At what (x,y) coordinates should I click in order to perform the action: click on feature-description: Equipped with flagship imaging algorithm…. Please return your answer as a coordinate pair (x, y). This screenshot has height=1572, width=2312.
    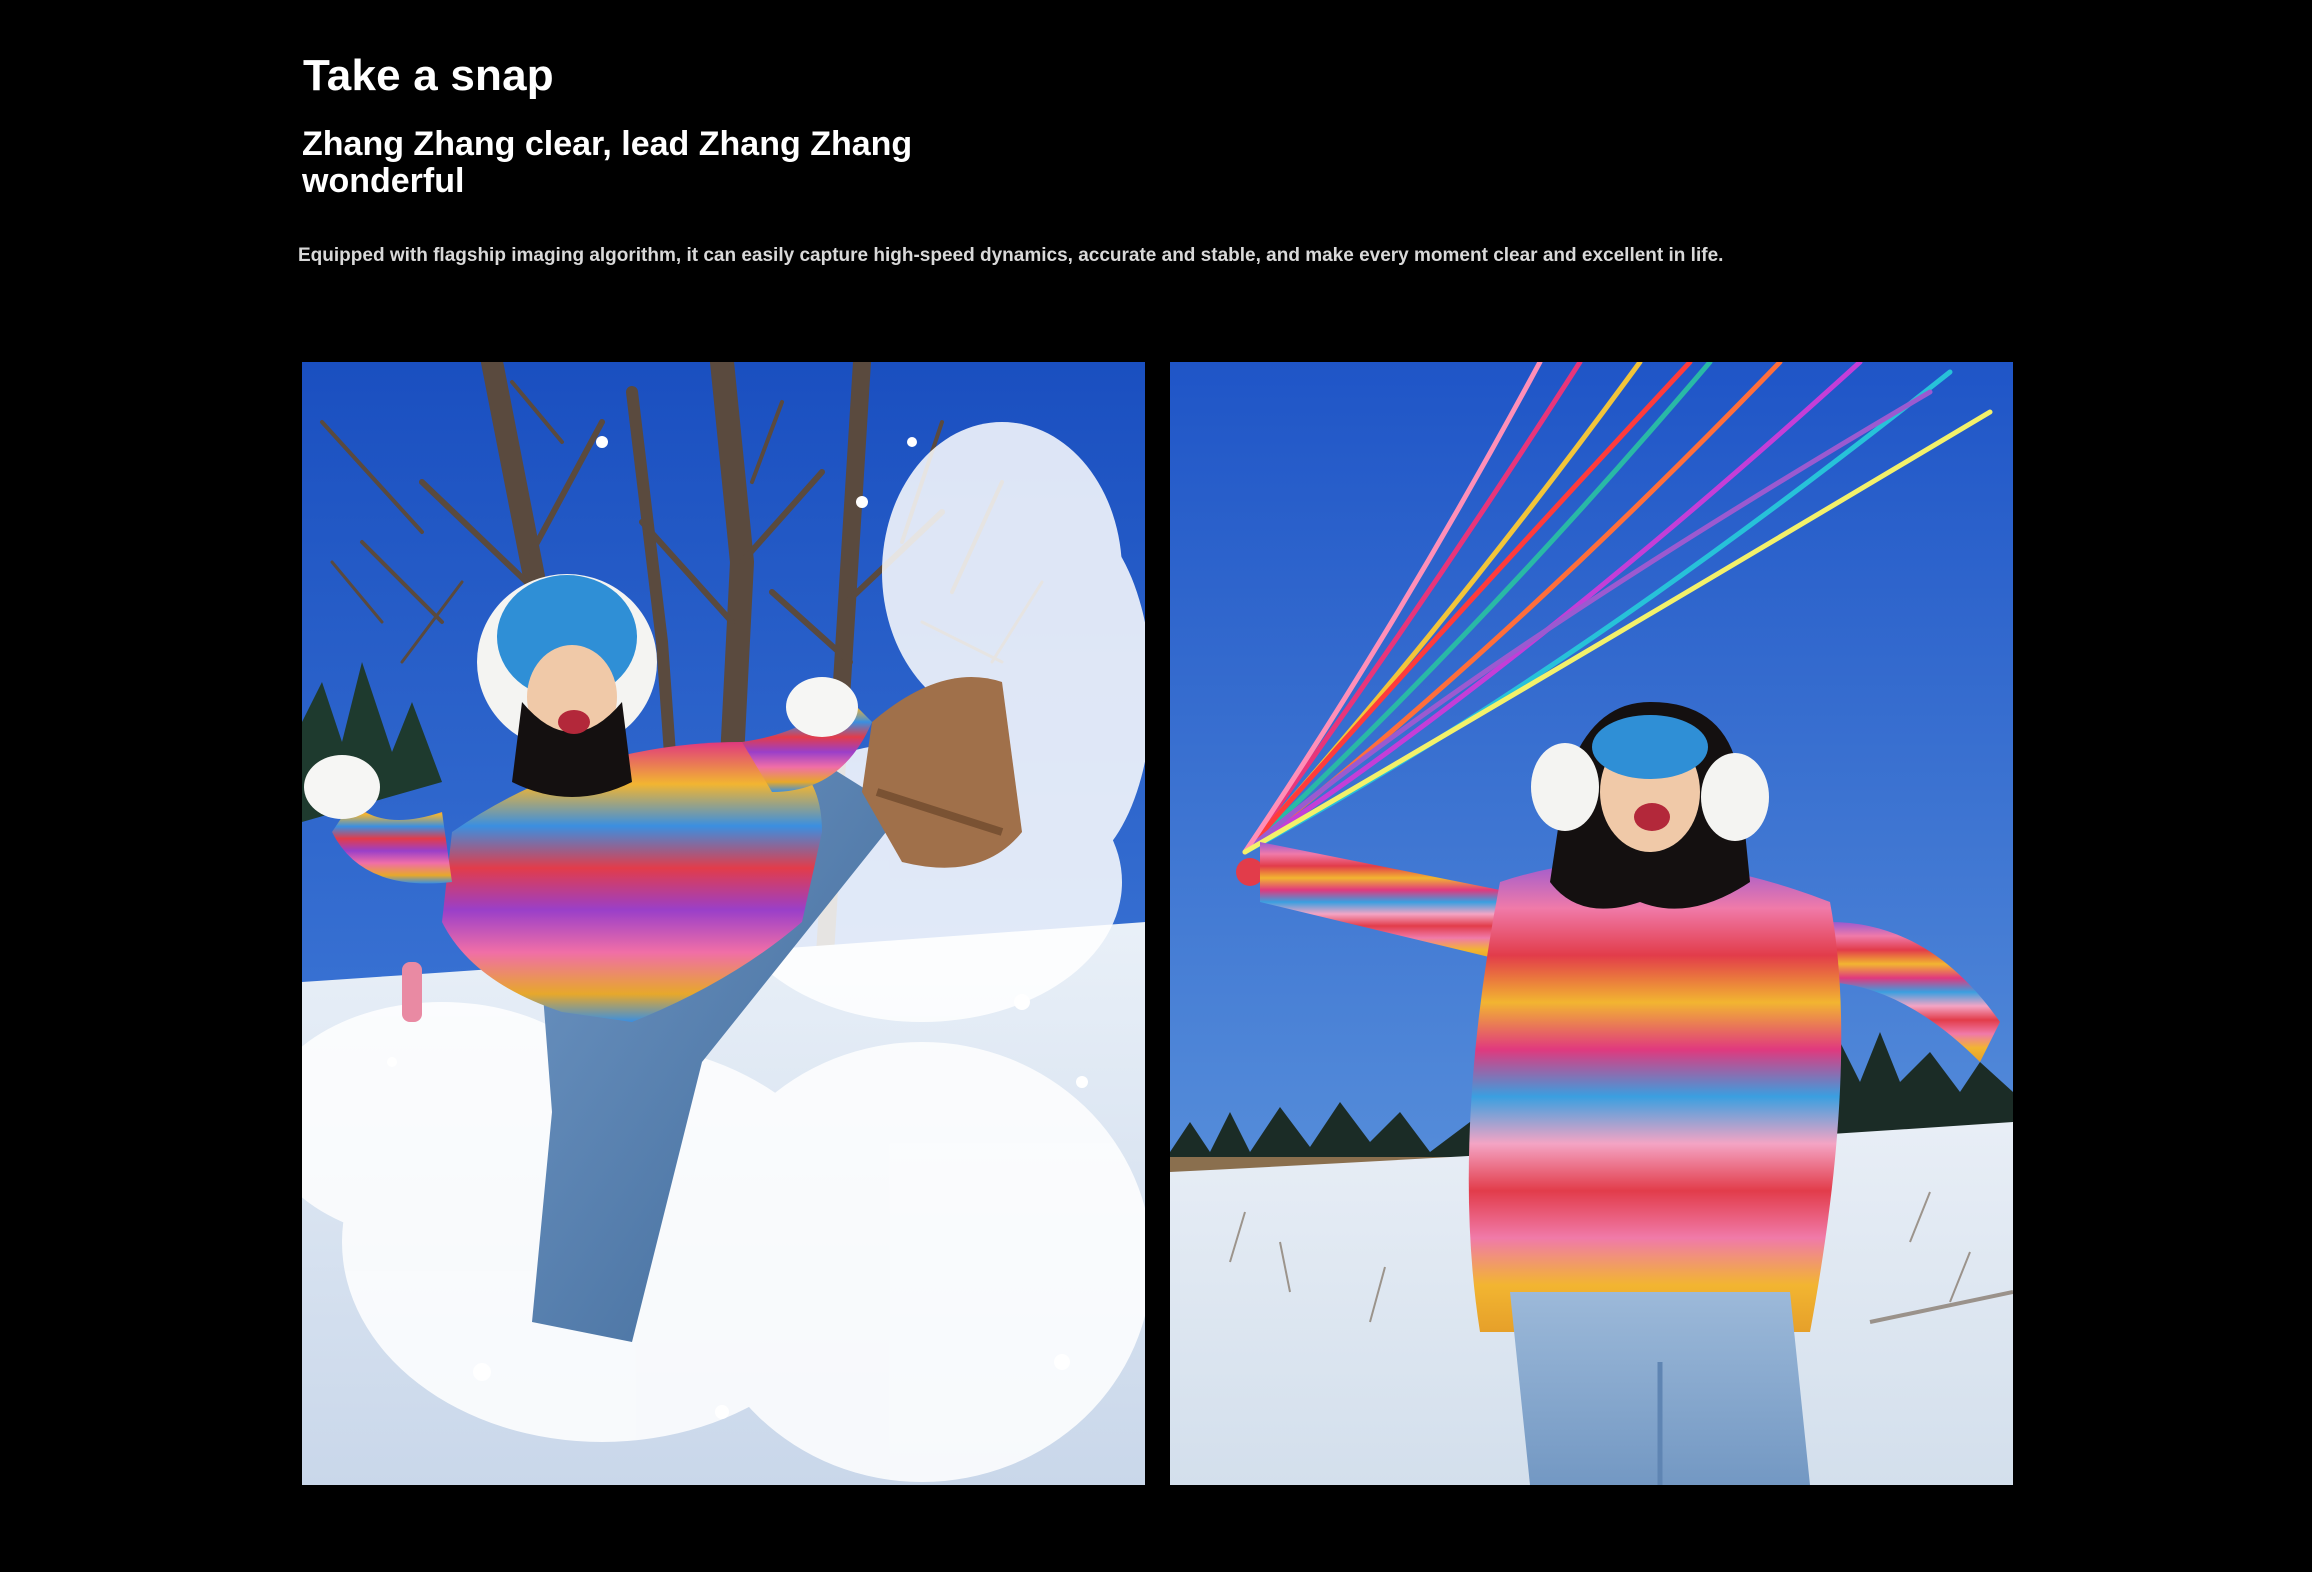
    Looking at the image, I should click on (1011, 255).